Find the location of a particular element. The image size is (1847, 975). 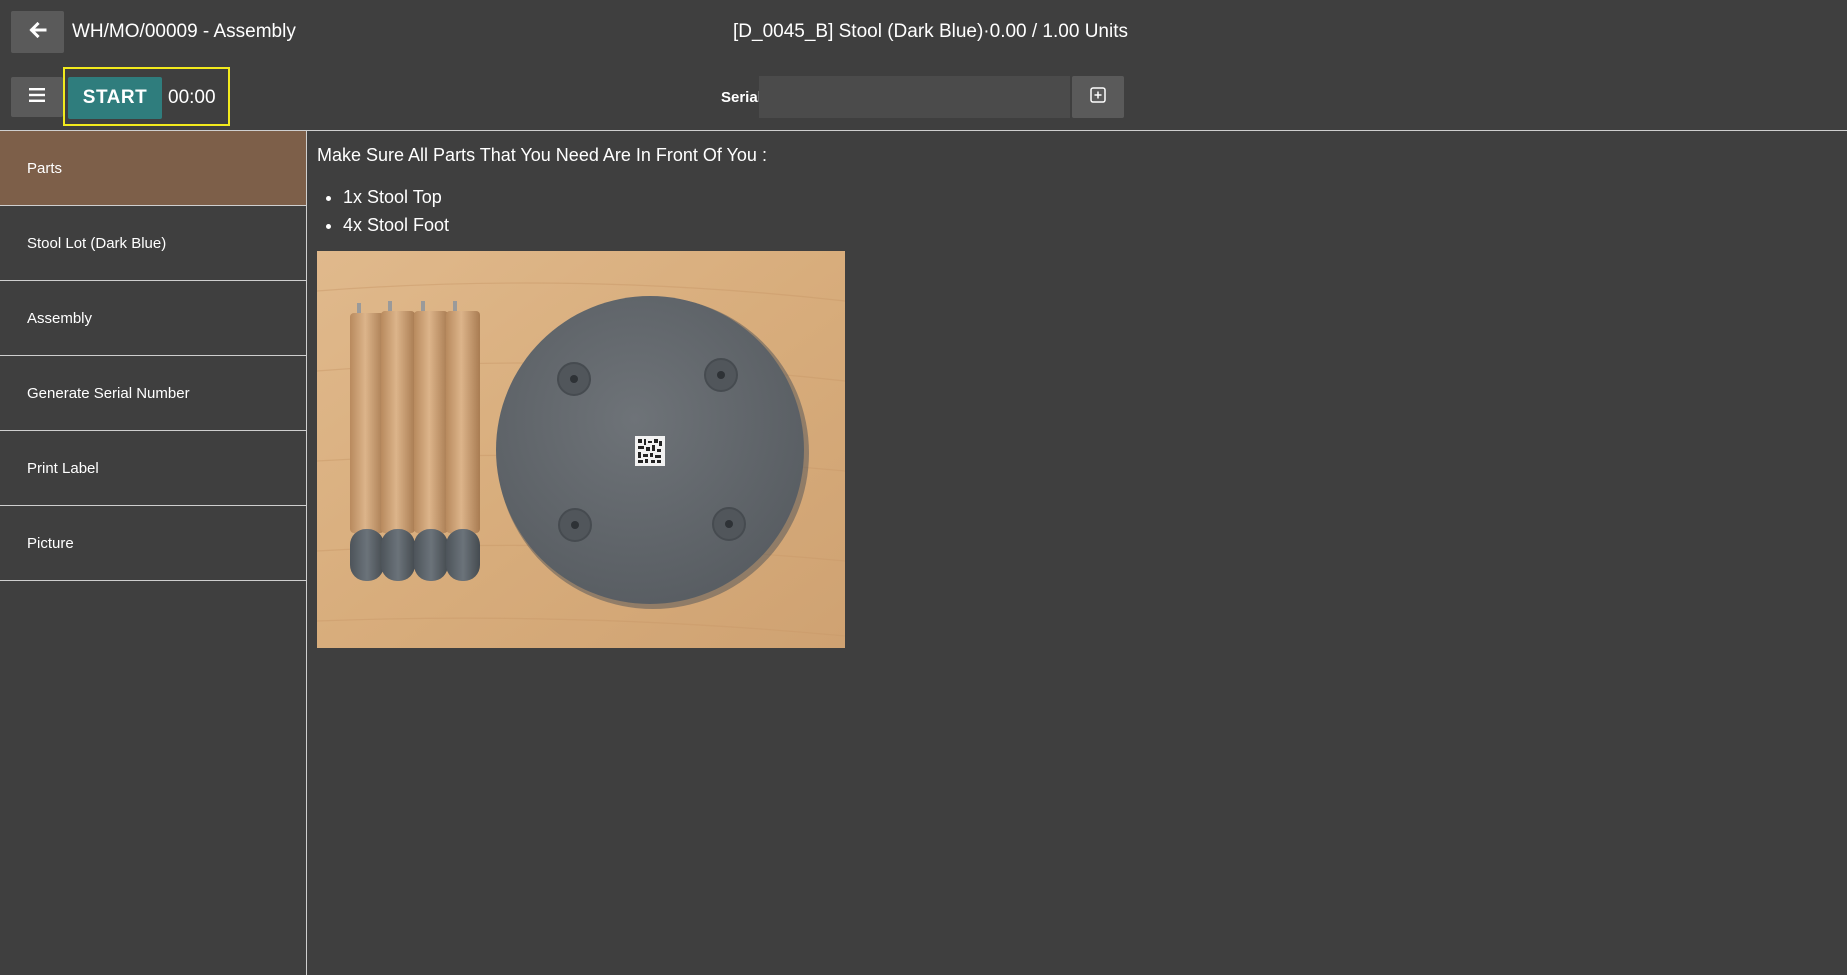

parts-list: 1x Stool Top 4x Stool Foot is located at coordinates (383, 211).